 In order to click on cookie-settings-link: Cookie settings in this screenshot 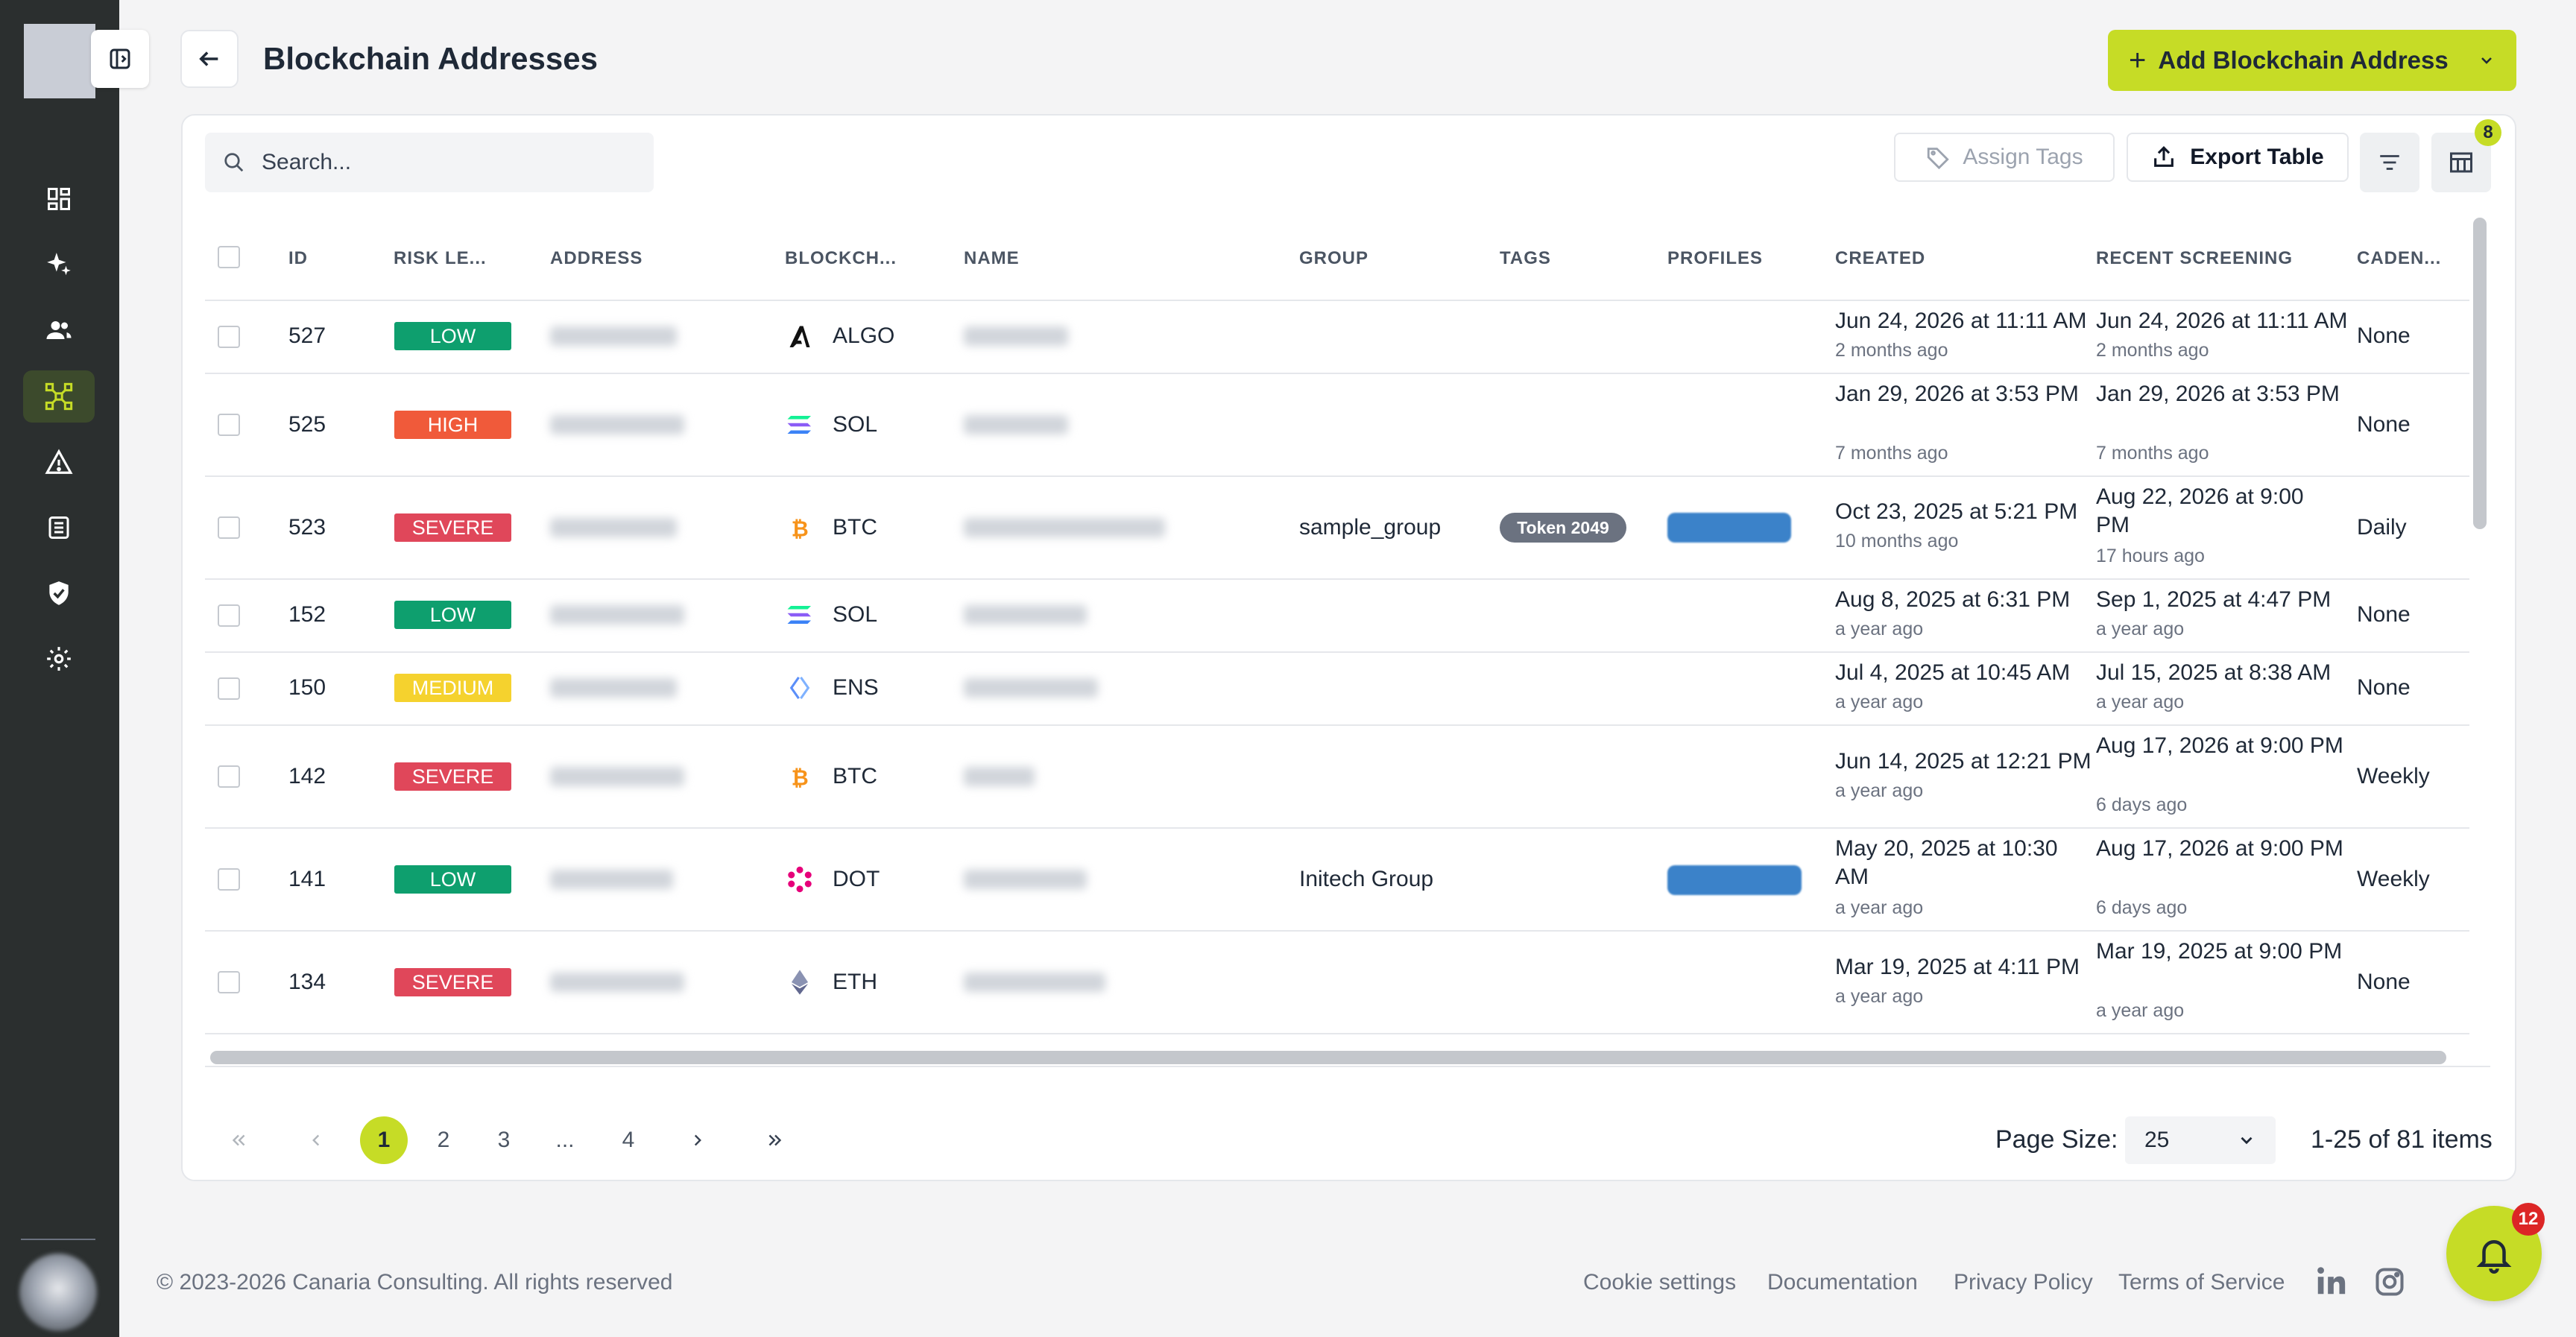, I will do `click(1659, 1282)`.